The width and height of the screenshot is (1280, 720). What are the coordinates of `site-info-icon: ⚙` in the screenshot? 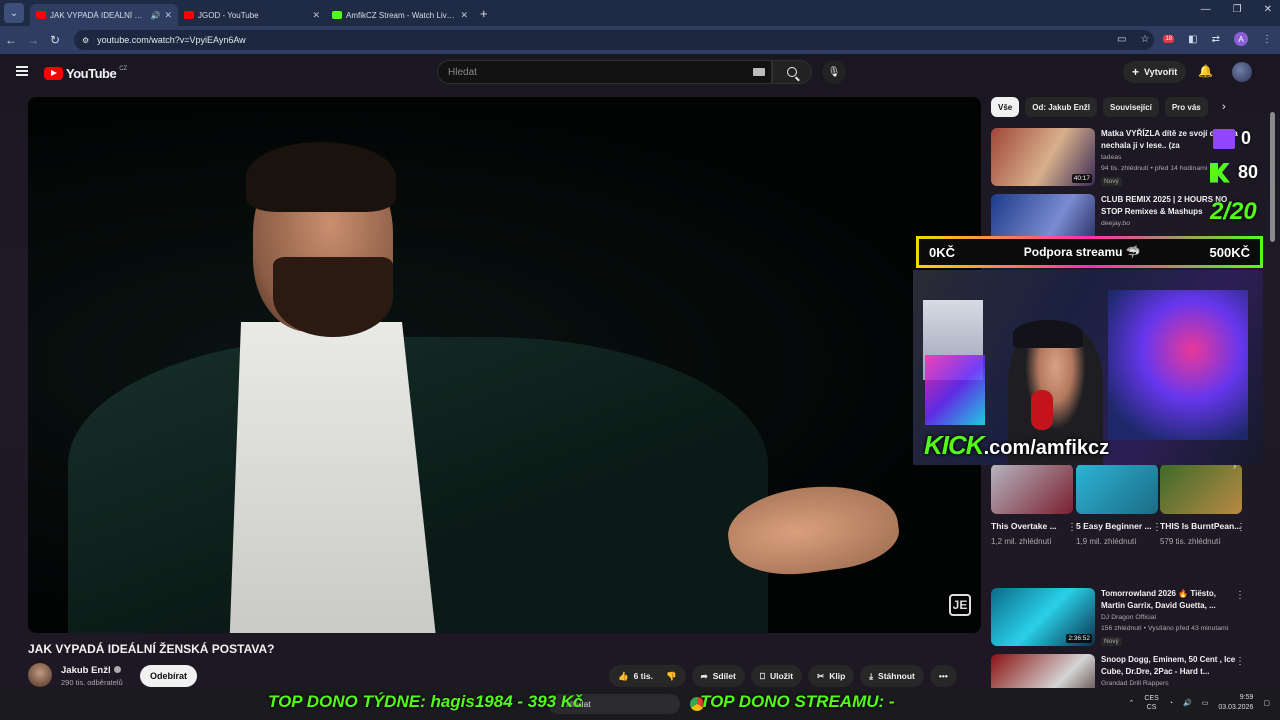 It's located at (85, 40).